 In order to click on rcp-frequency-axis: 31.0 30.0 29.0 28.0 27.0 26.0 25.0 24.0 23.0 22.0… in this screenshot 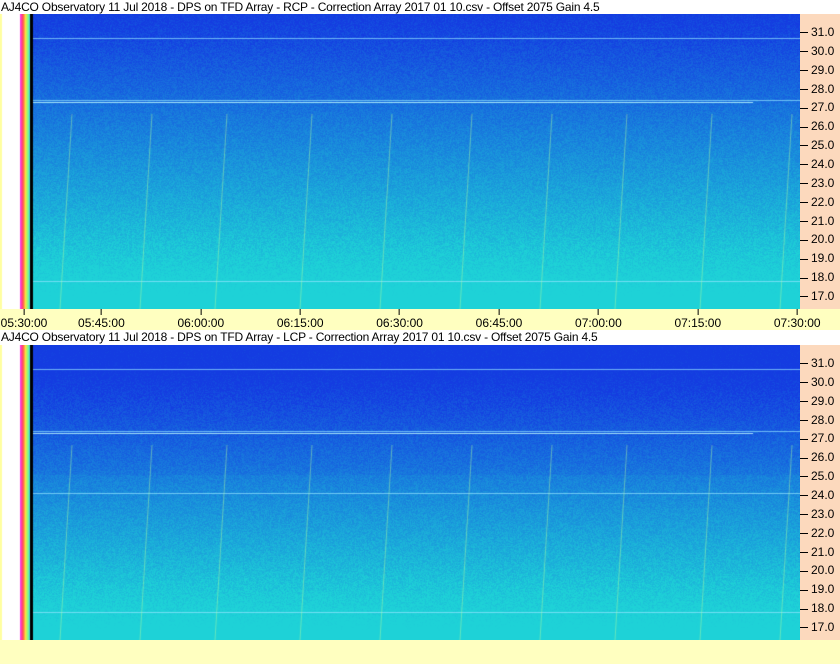, I will do `click(820, 161)`.